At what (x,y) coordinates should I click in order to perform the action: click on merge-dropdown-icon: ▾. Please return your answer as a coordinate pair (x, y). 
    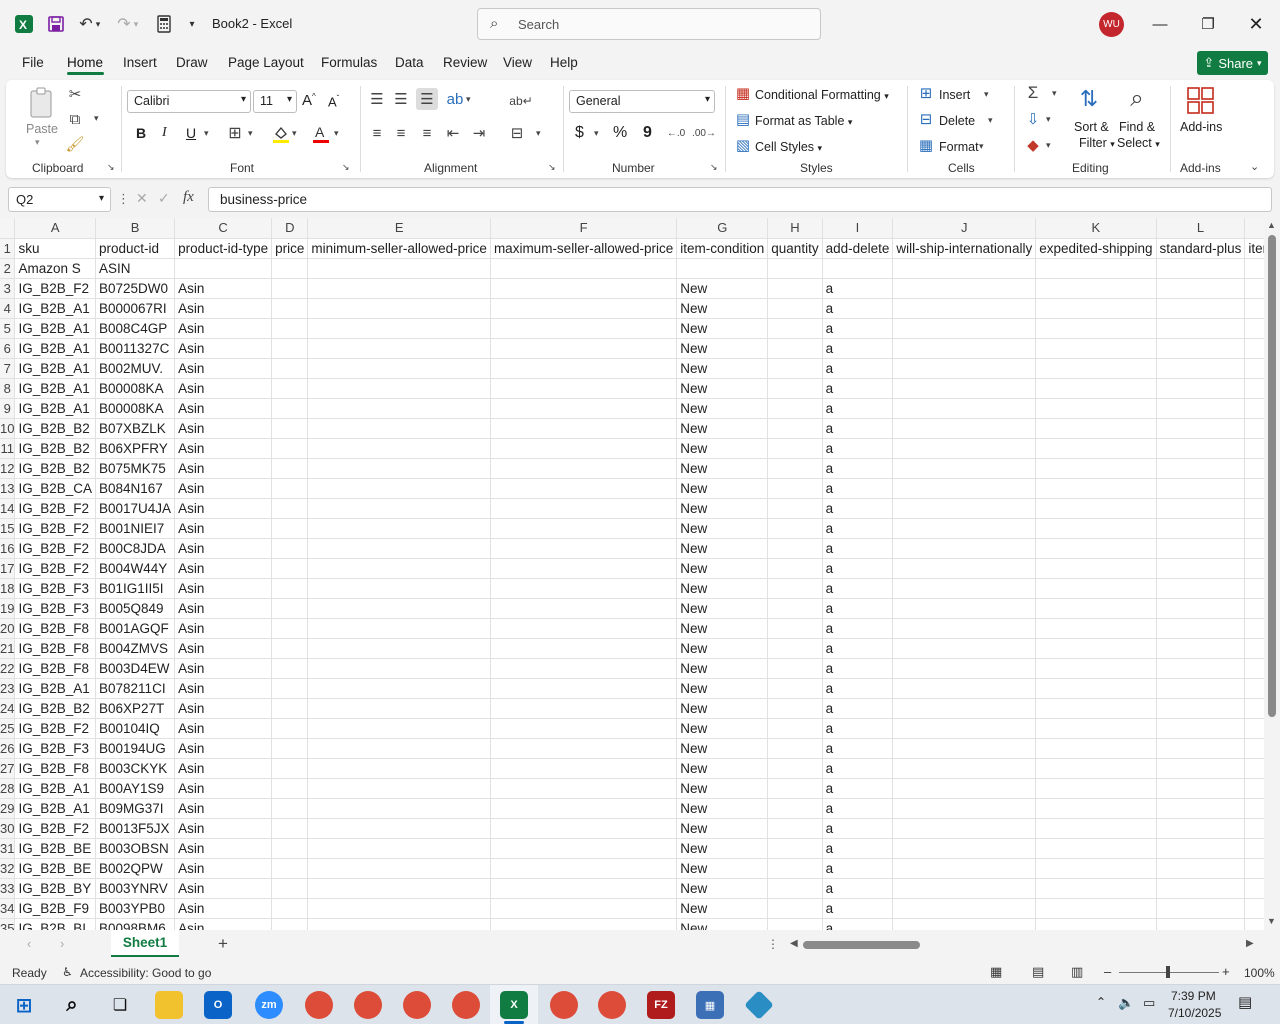
    Looking at the image, I should click on (538, 133).